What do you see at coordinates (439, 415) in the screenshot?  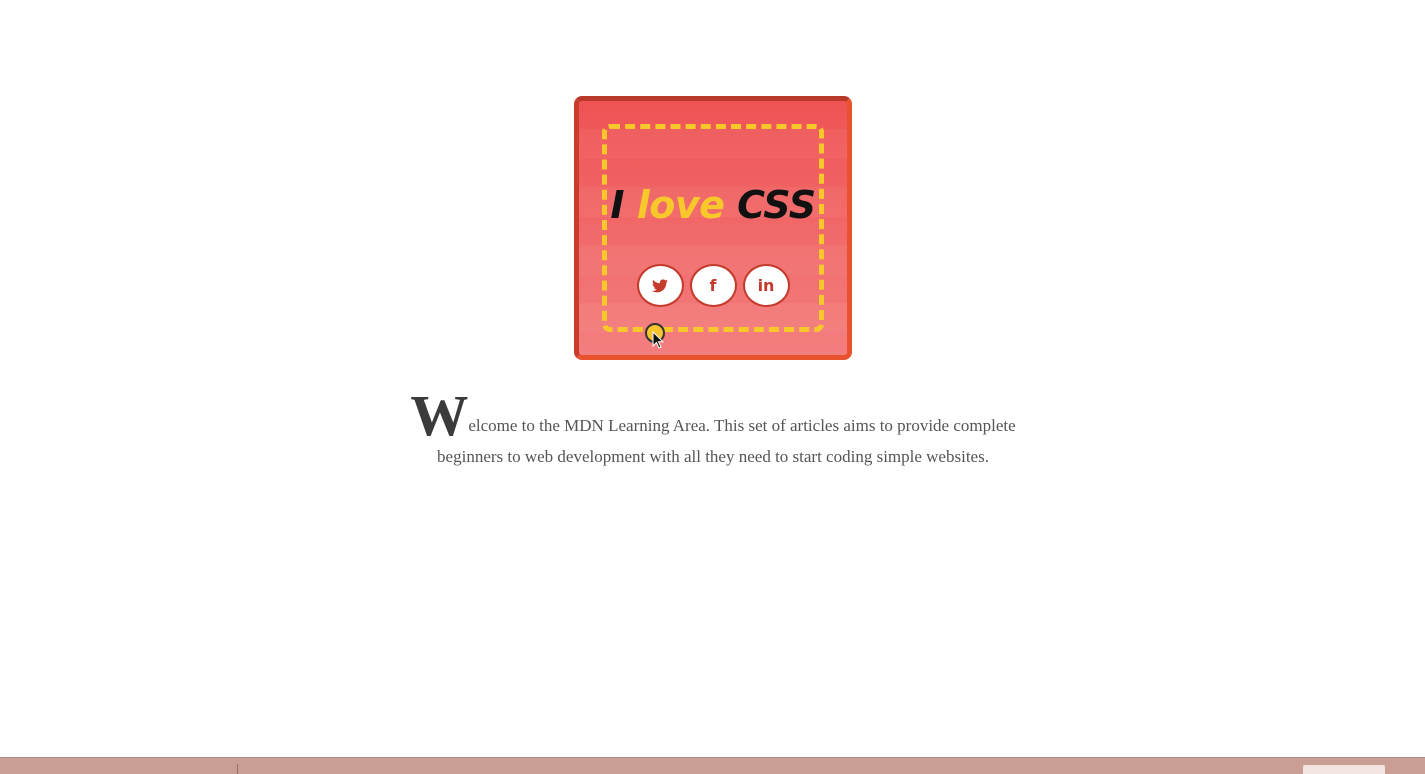 I see `drop-cap-letter: W` at bounding box center [439, 415].